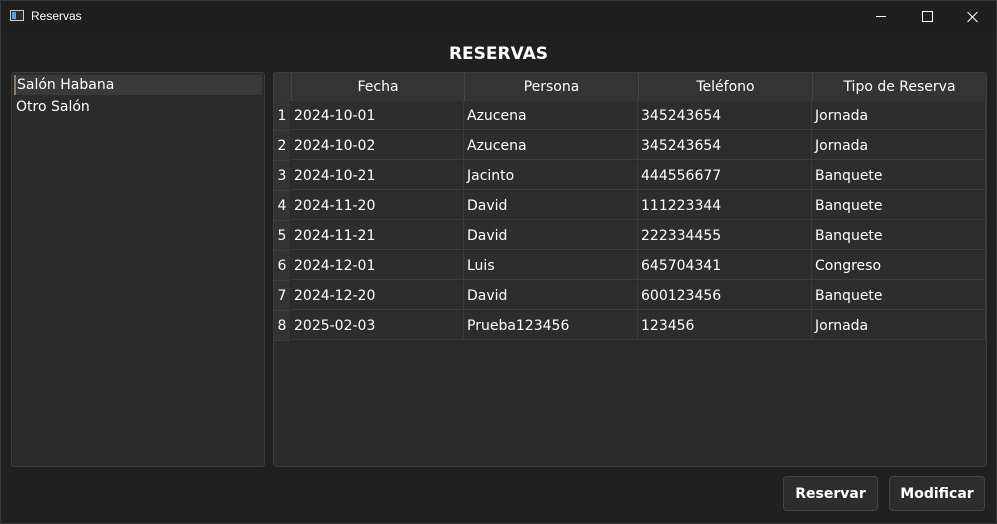 This screenshot has width=997, height=524. What do you see at coordinates (377, 87) in the screenshot?
I see `column-header-fecha: Fecha` at bounding box center [377, 87].